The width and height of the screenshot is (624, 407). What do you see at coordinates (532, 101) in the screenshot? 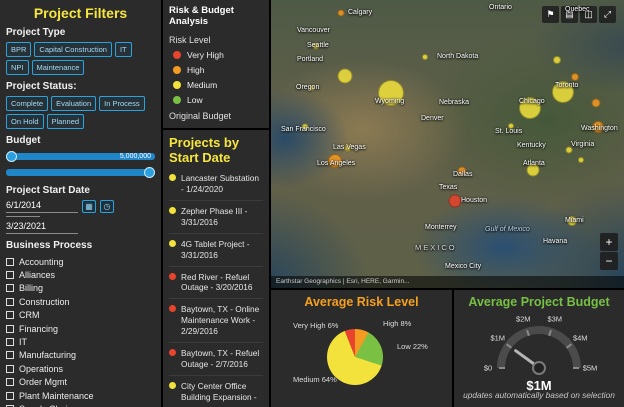
I see `map-label: Chicago` at bounding box center [532, 101].